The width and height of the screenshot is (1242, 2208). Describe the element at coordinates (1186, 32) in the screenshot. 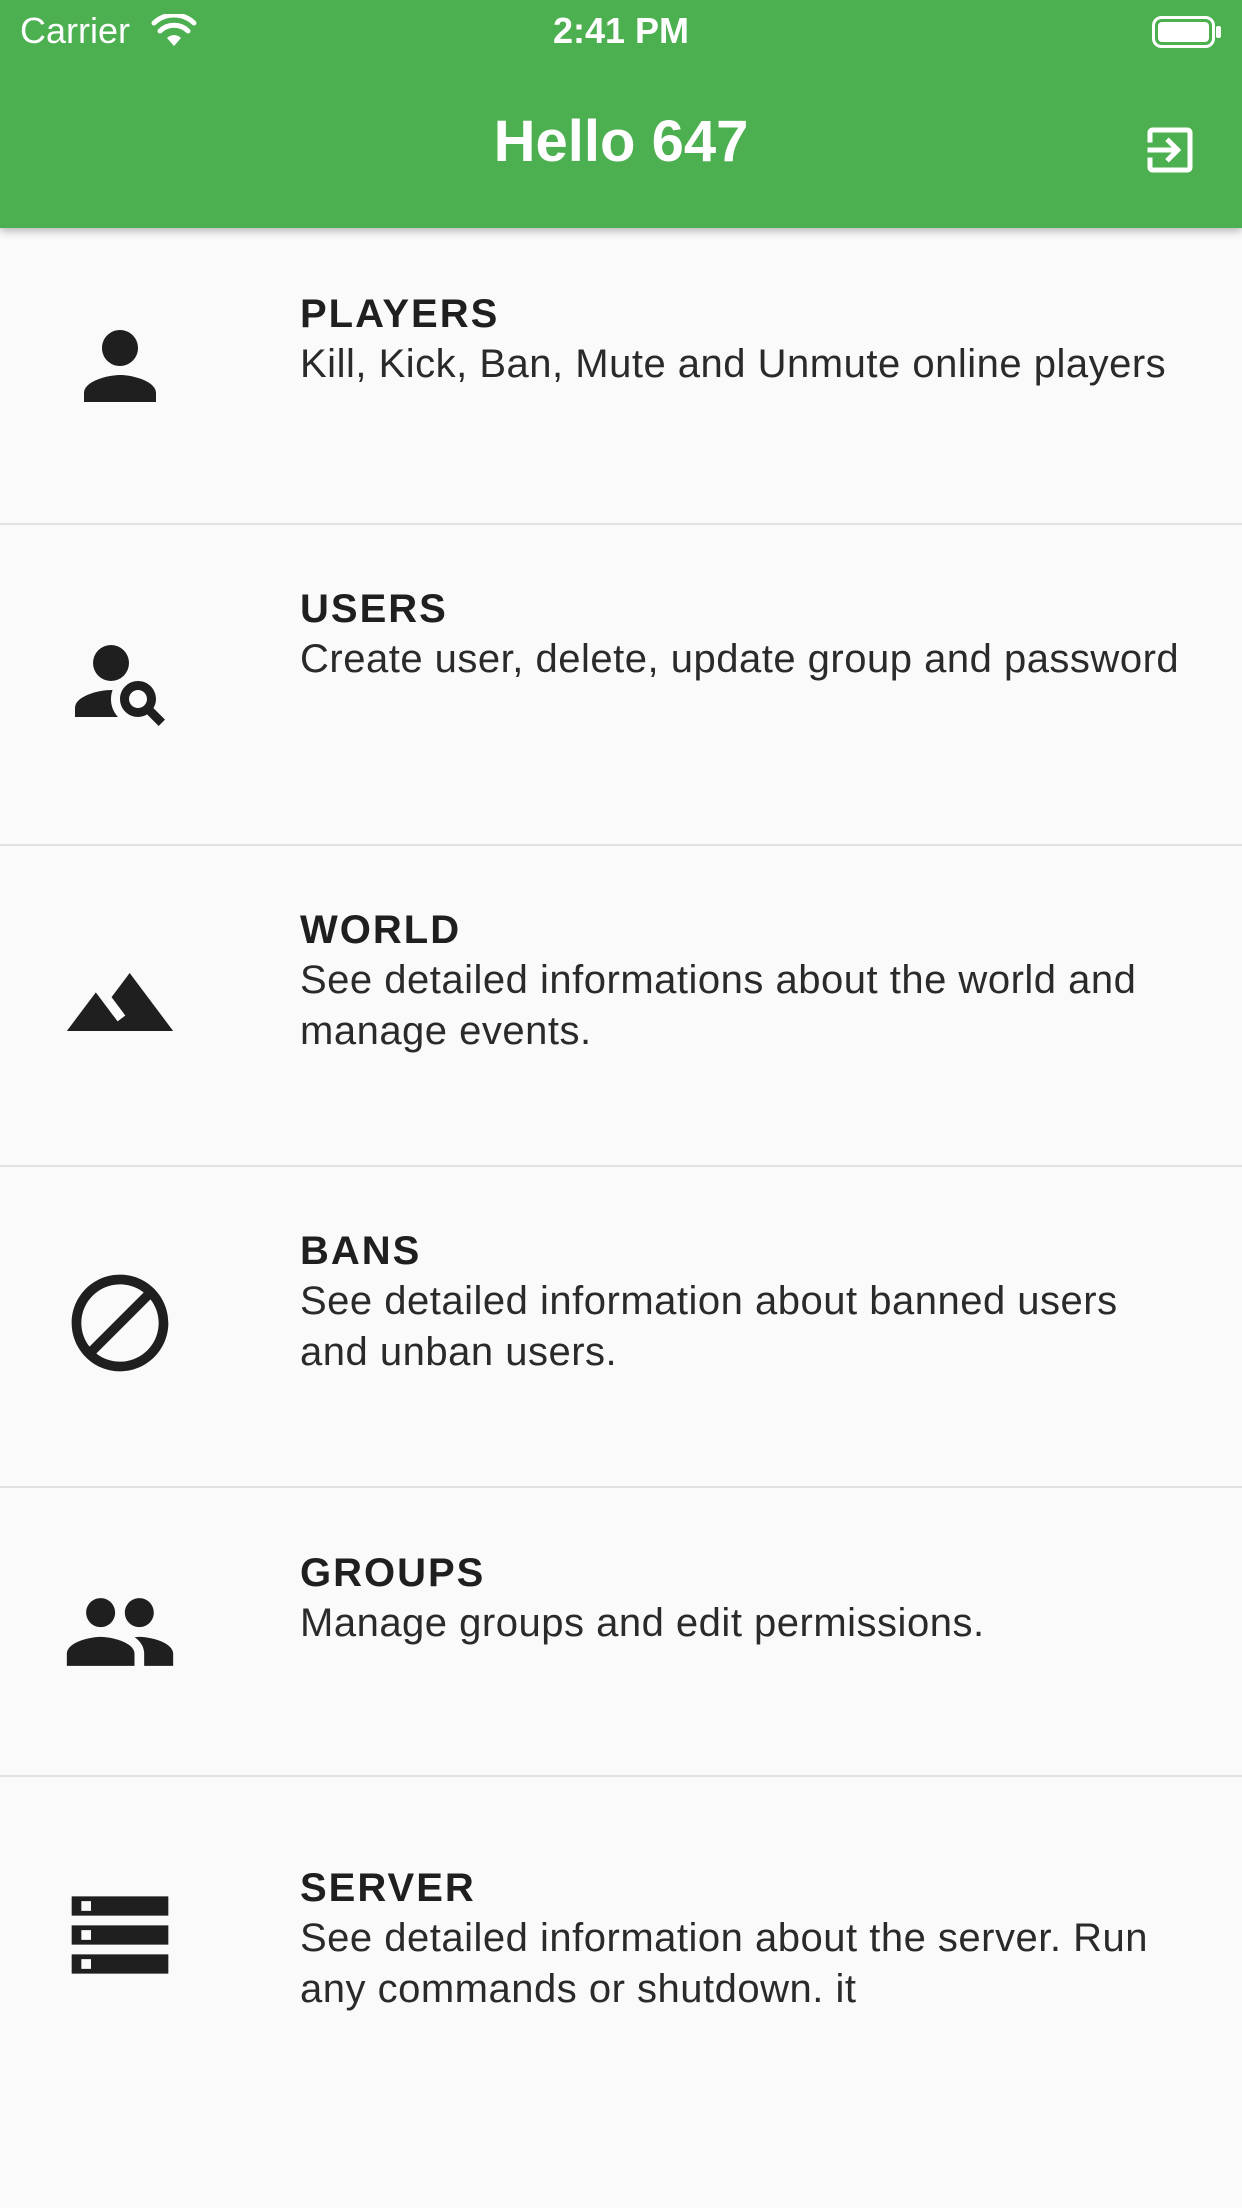

I see `battery-icon` at that location.